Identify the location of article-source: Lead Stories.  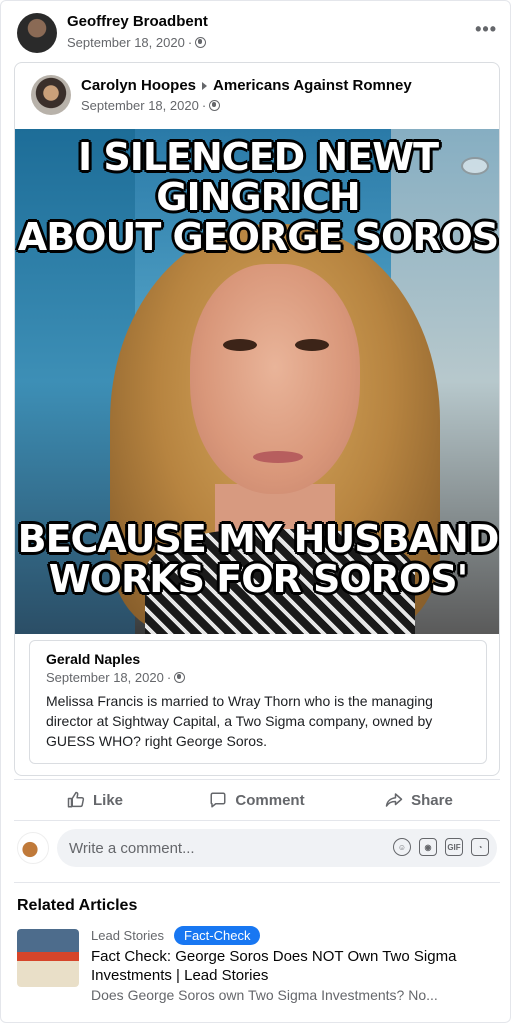
(127, 935).